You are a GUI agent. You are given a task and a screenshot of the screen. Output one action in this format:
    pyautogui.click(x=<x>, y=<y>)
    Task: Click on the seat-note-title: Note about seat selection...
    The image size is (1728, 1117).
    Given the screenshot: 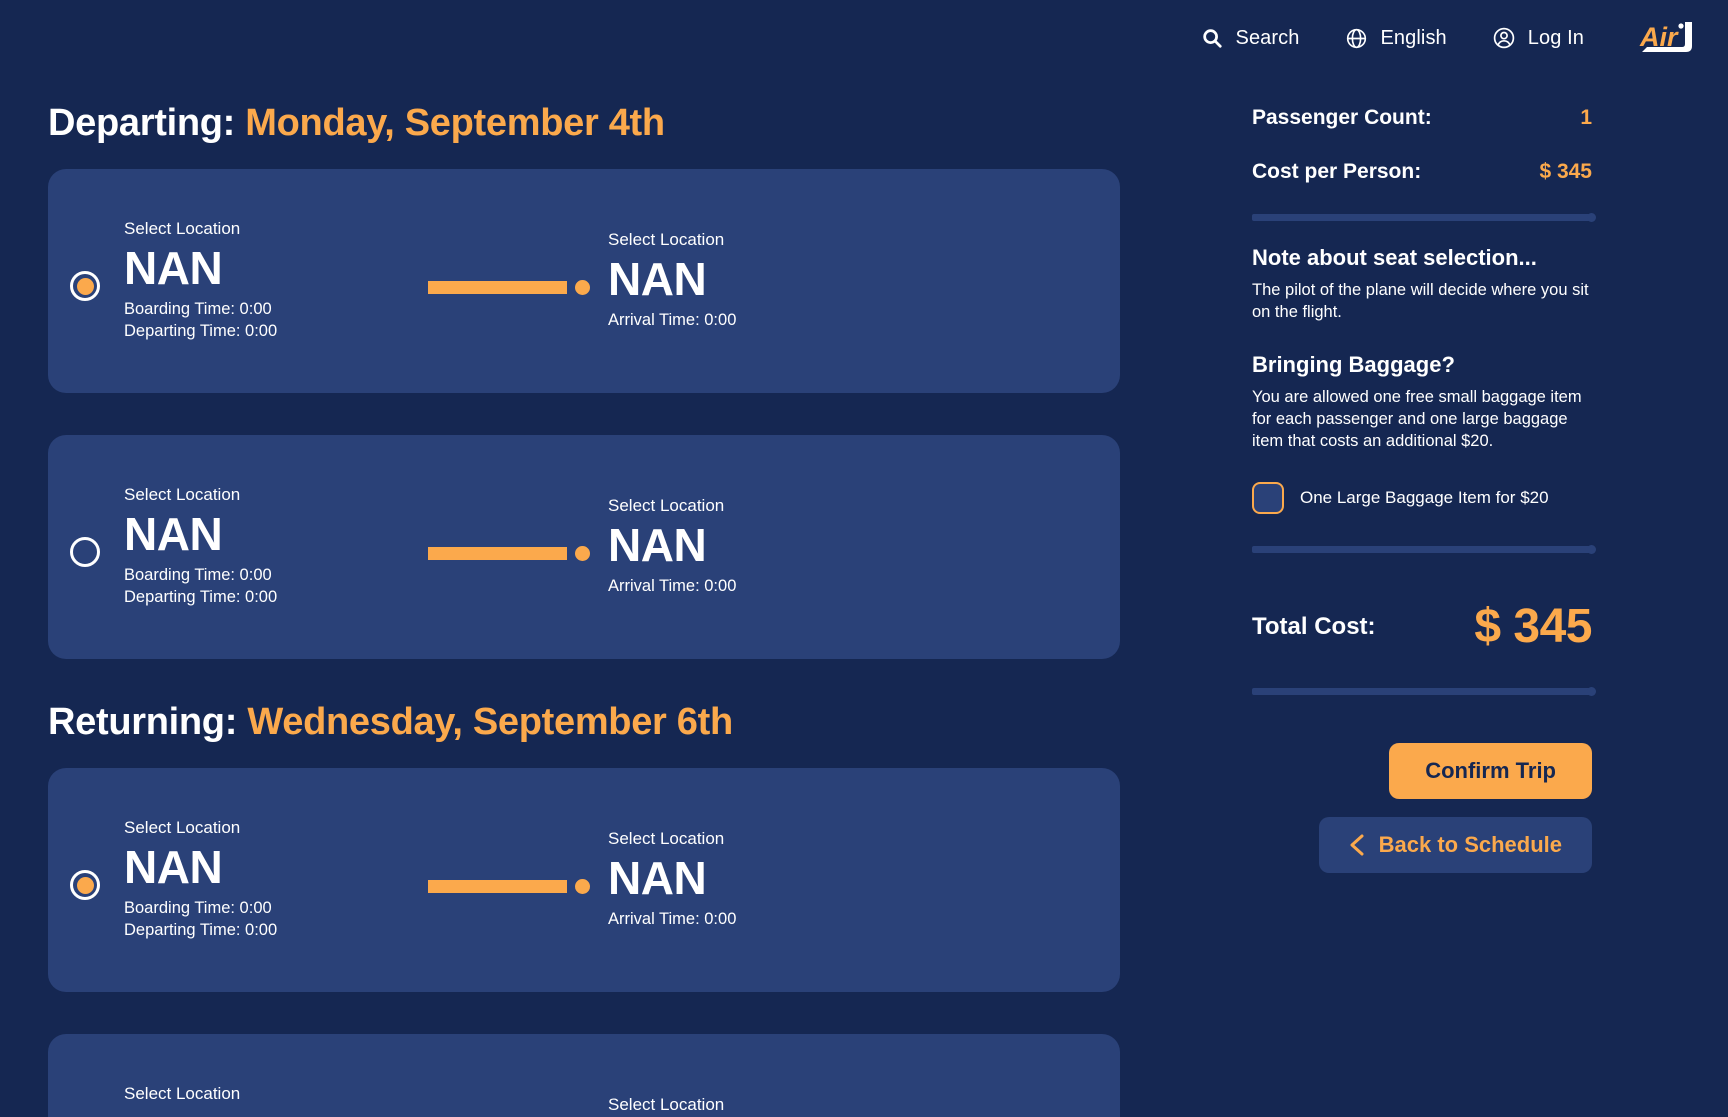 What is the action you would take?
    pyautogui.click(x=1394, y=257)
    